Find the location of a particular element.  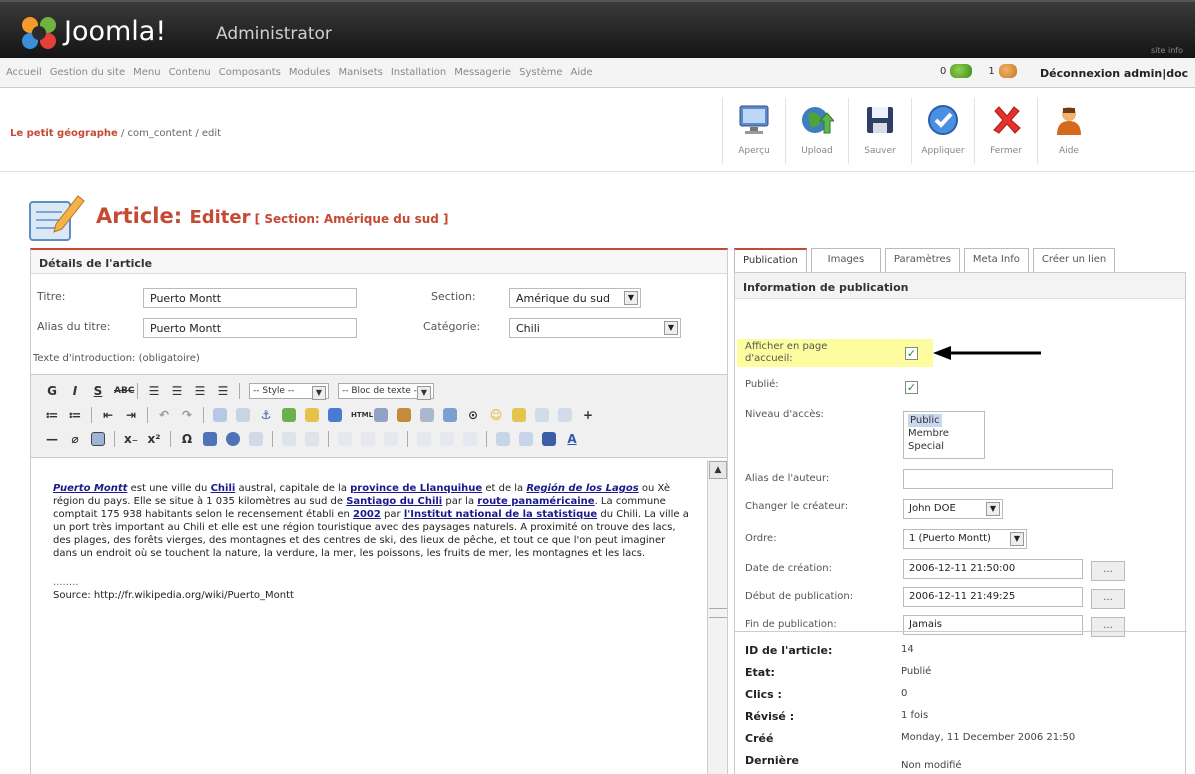

preview-button: Aperçu is located at coordinates (753, 131).